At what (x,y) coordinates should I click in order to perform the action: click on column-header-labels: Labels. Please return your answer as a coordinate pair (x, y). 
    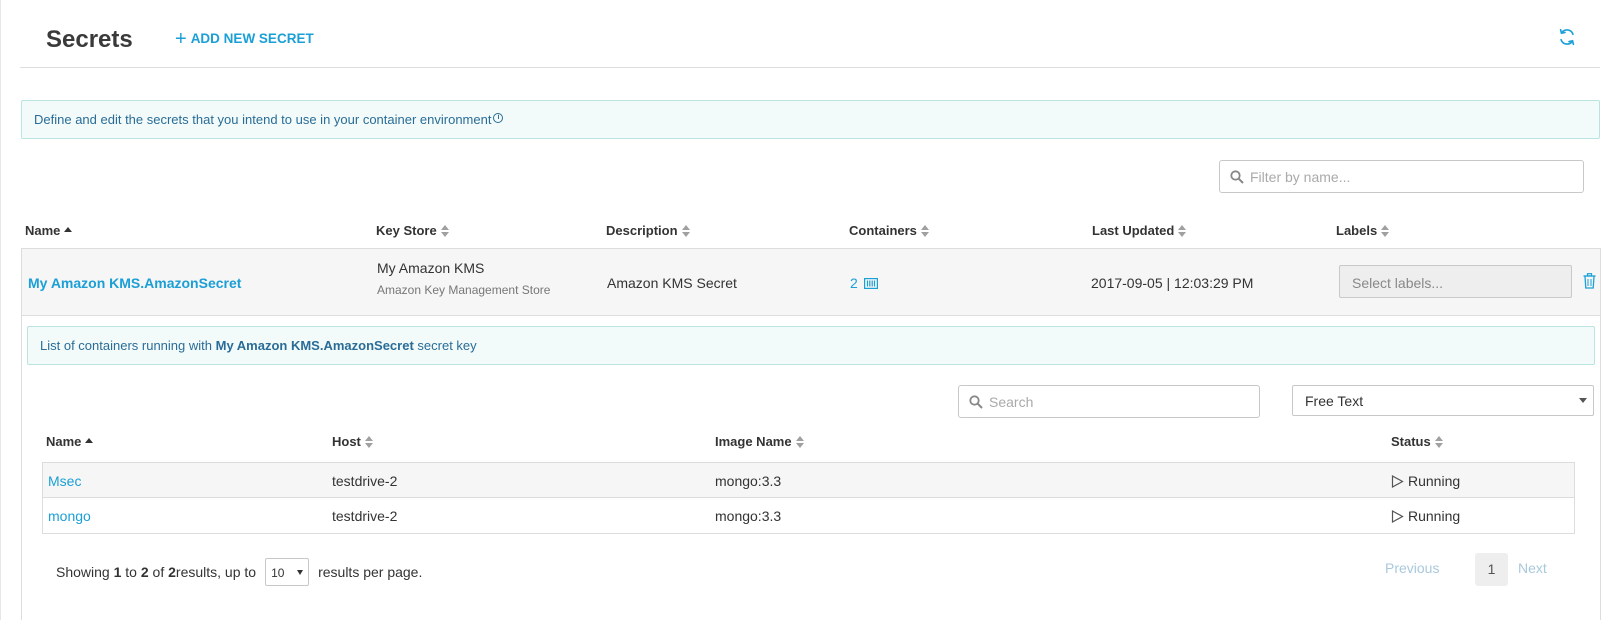
    Looking at the image, I should click on (1363, 230).